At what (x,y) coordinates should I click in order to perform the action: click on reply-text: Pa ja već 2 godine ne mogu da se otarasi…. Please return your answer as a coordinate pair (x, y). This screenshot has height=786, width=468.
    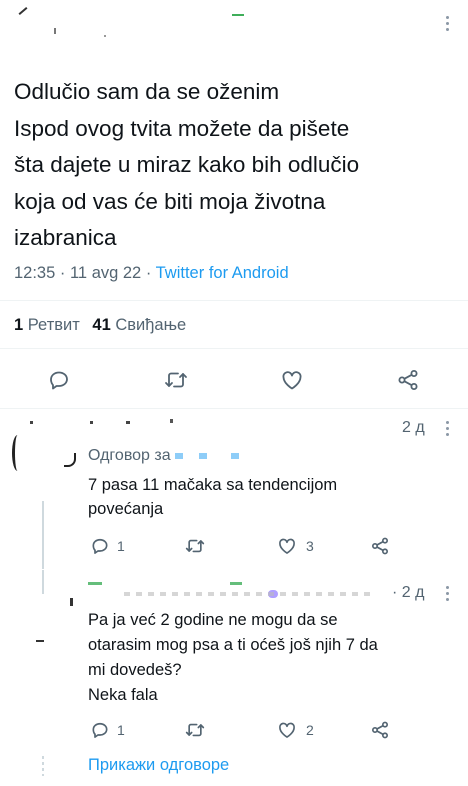
    Looking at the image, I should click on (263, 658).